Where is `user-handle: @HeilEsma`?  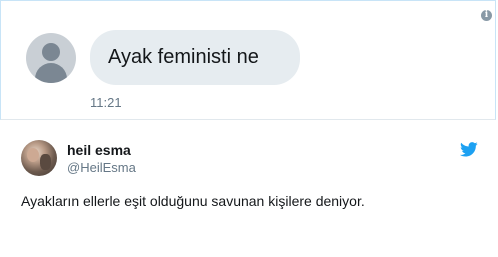
user-handle: @HeilEsma is located at coordinates (101, 167).